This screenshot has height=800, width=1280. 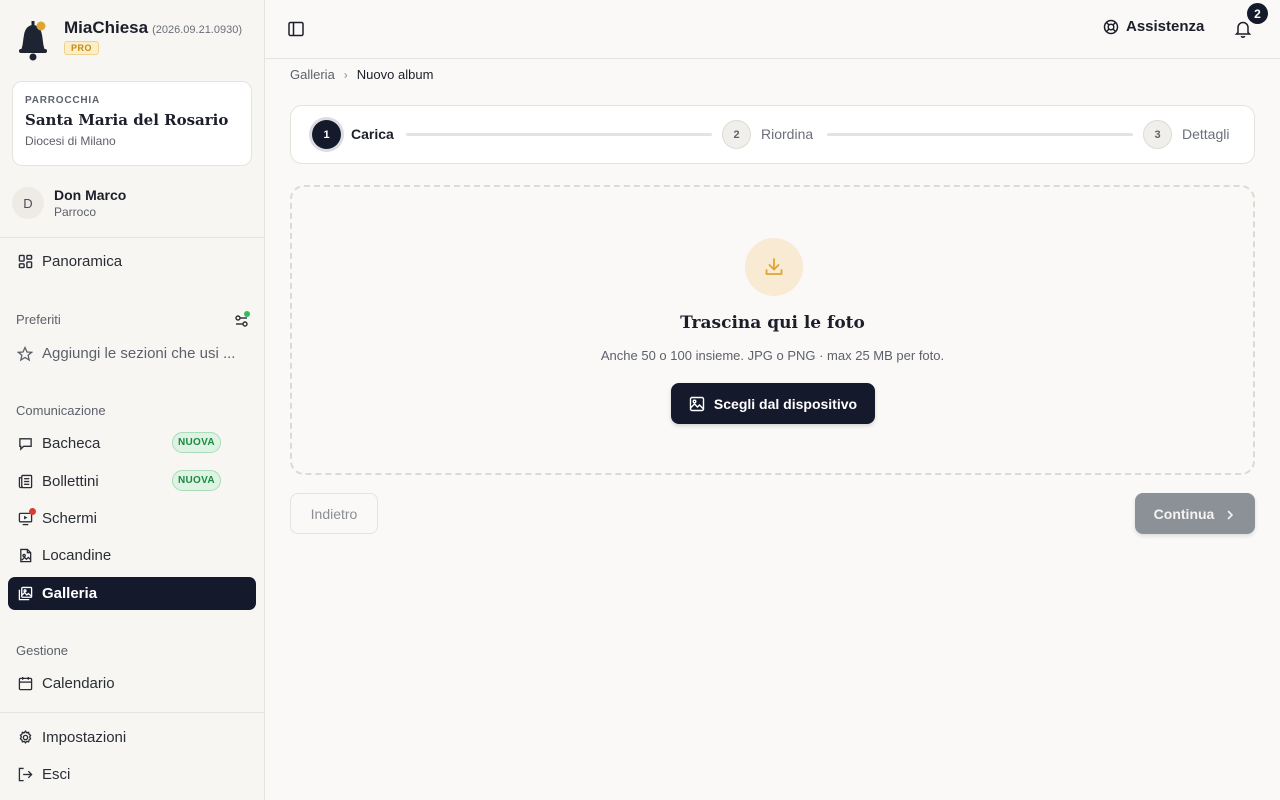 I want to click on sidebar-item-esci: Esci, so click(x=132, y=774).